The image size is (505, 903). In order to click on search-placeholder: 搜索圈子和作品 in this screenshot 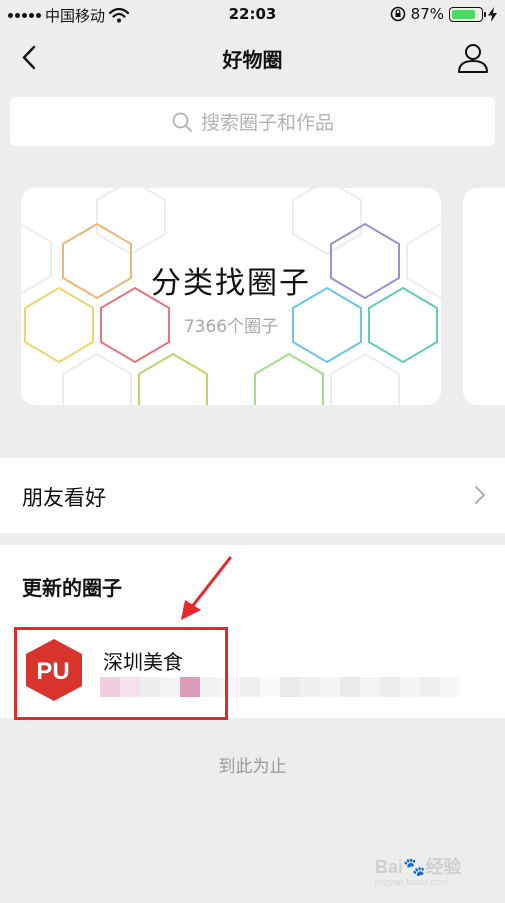, I will do `click(267, 123)`.